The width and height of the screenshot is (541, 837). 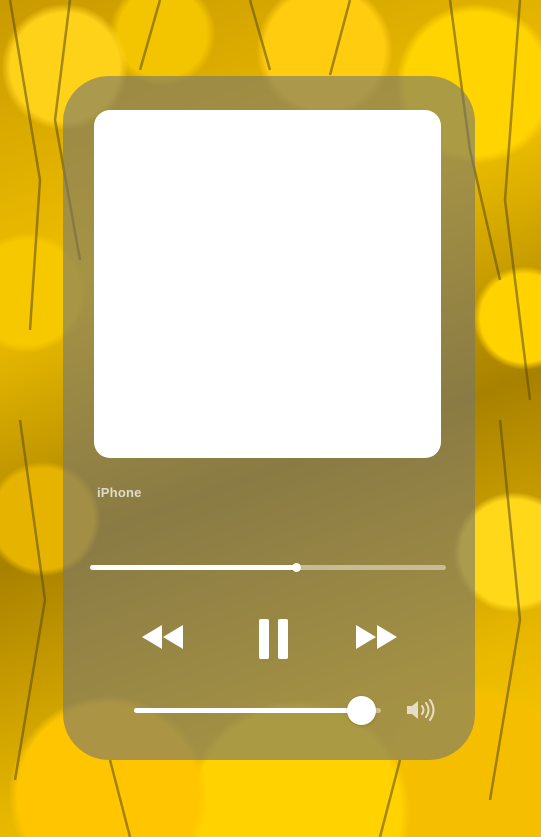 I want to click on volume-fill, so click(x=248, y=710).